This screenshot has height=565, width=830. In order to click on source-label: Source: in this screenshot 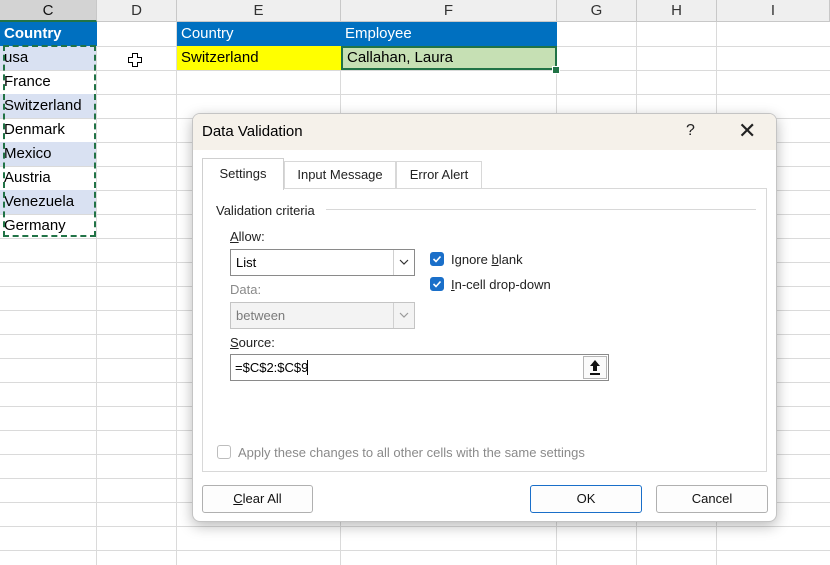, I will do `click(252, 342)`.